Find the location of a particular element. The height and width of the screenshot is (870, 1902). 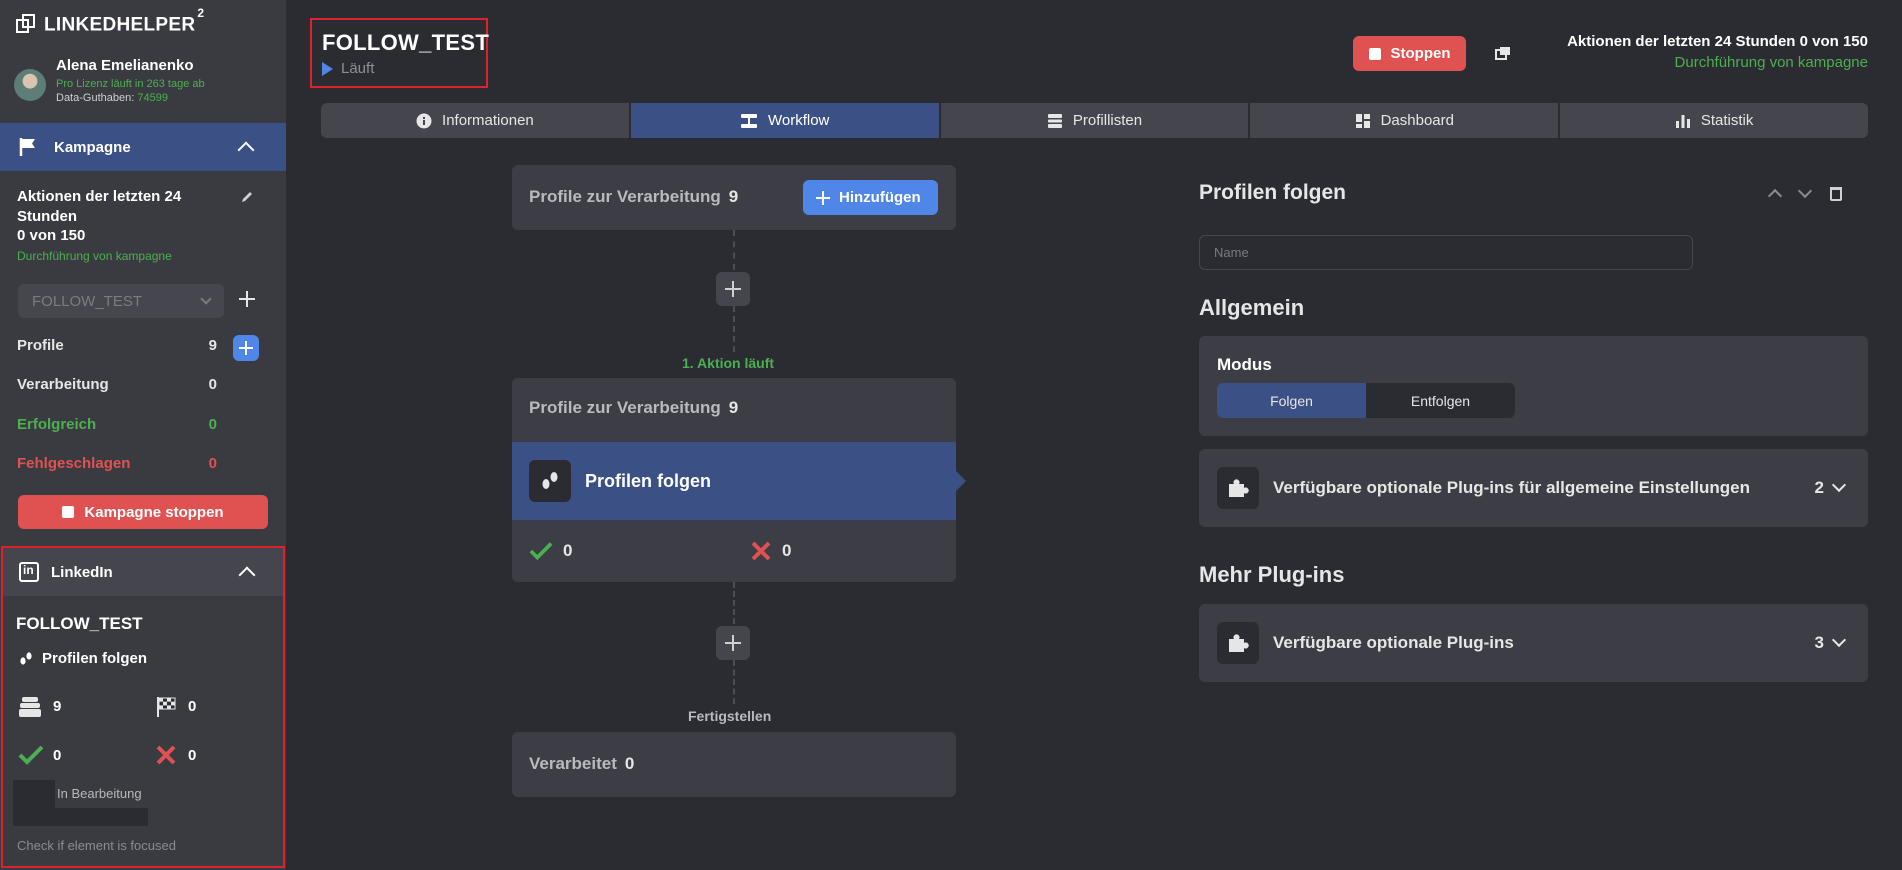

tab-label: Workflow is located at coordinates (798, 120).